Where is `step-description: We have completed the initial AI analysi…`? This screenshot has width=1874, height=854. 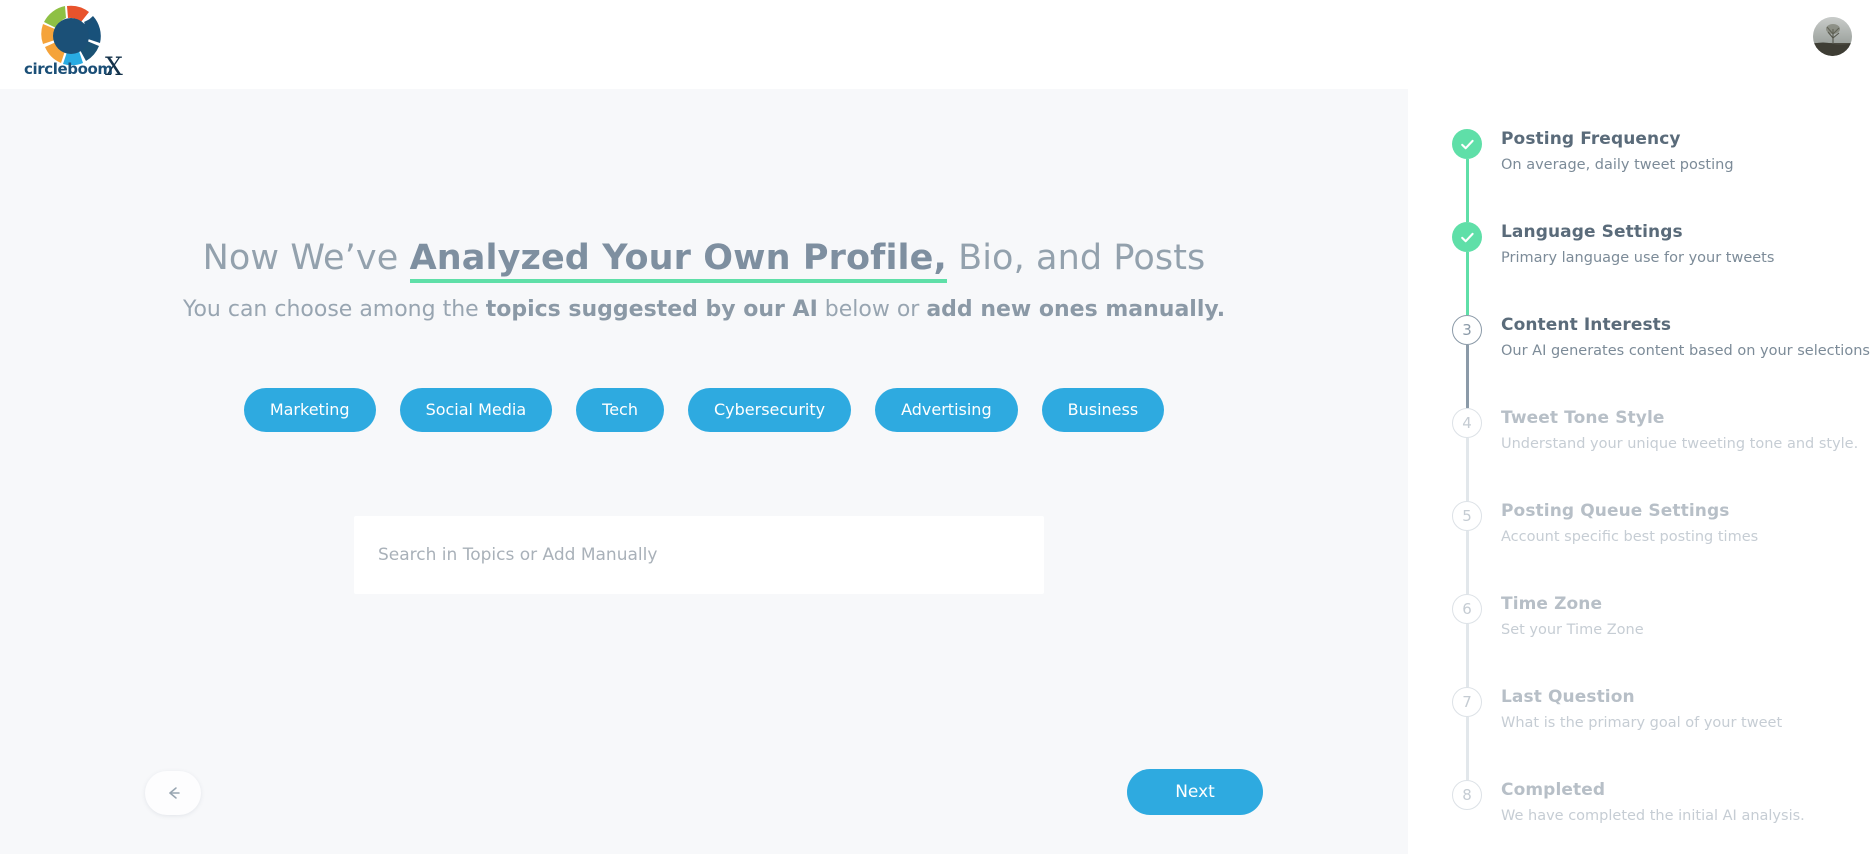 step-description: We have completed the initial AI analysi… is located at coordinates (1653, 816).